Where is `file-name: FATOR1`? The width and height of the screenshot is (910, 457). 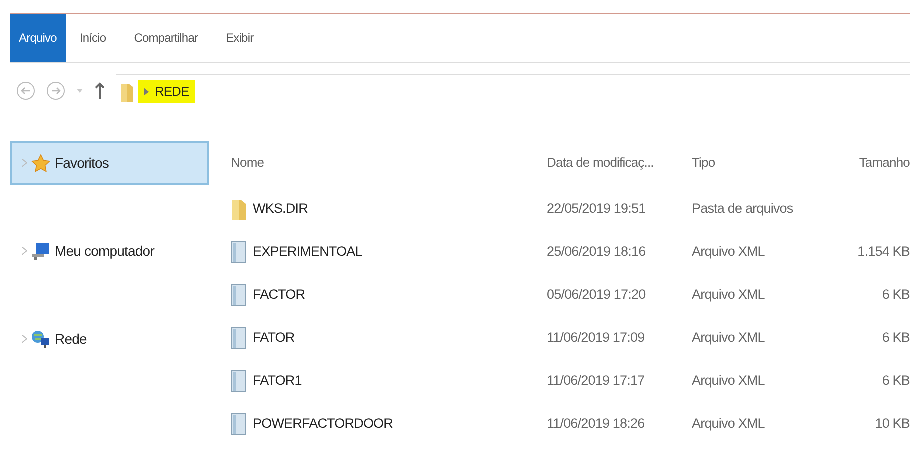
file-name: FATOR1 is located at coordinates (389, 380).